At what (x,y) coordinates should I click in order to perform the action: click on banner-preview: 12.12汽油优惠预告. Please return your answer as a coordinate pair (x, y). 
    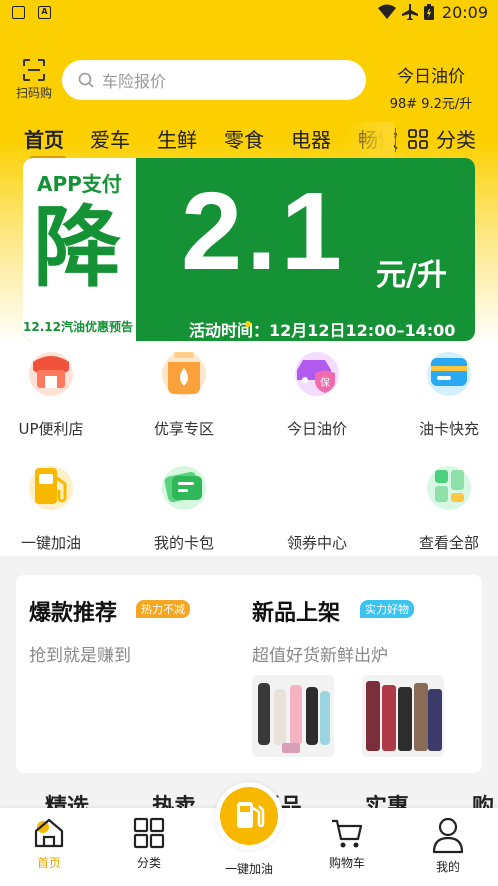
    Looking at the image, I should click on (78, 327).